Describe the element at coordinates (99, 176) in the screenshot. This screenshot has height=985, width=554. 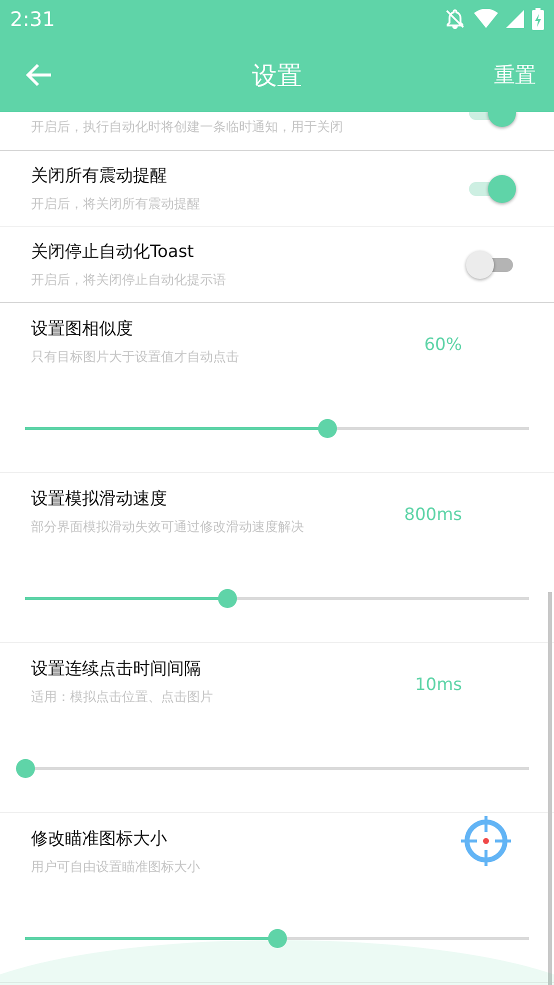
I see `setting-title: 关闭所有震动提醒` at that location.